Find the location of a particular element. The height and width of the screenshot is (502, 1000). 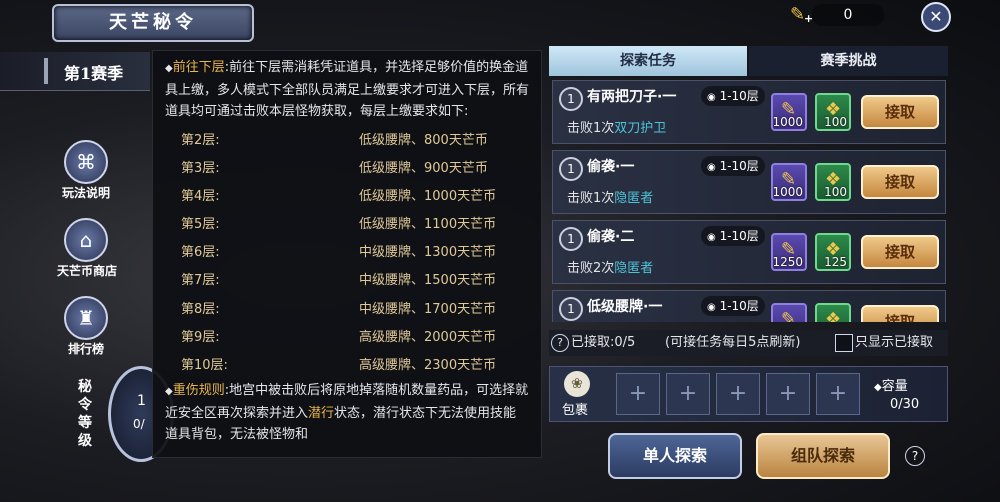

task-name: 偷袭·二 is located at coordinates (611, 237).